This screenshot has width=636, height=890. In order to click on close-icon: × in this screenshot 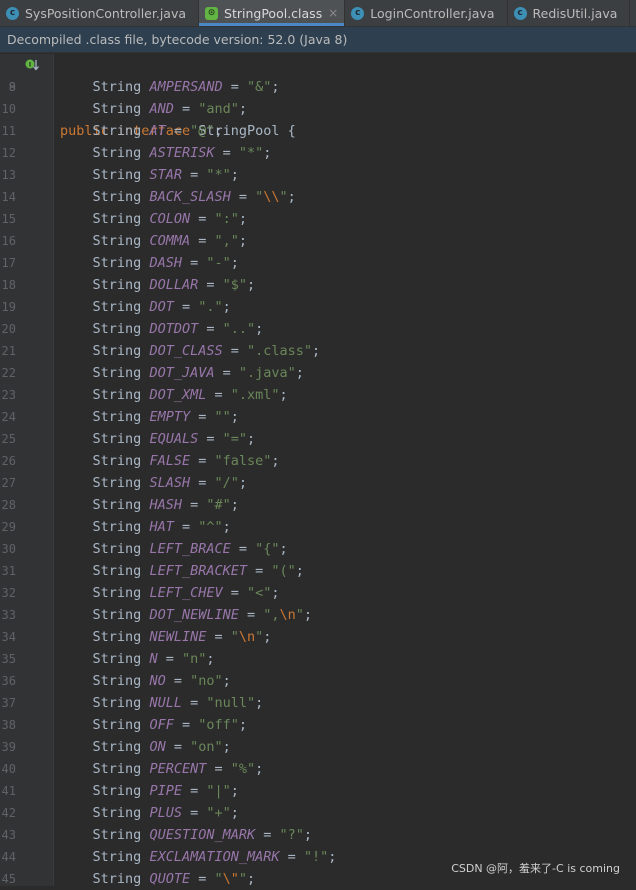, I will do `click(333, 13)`.